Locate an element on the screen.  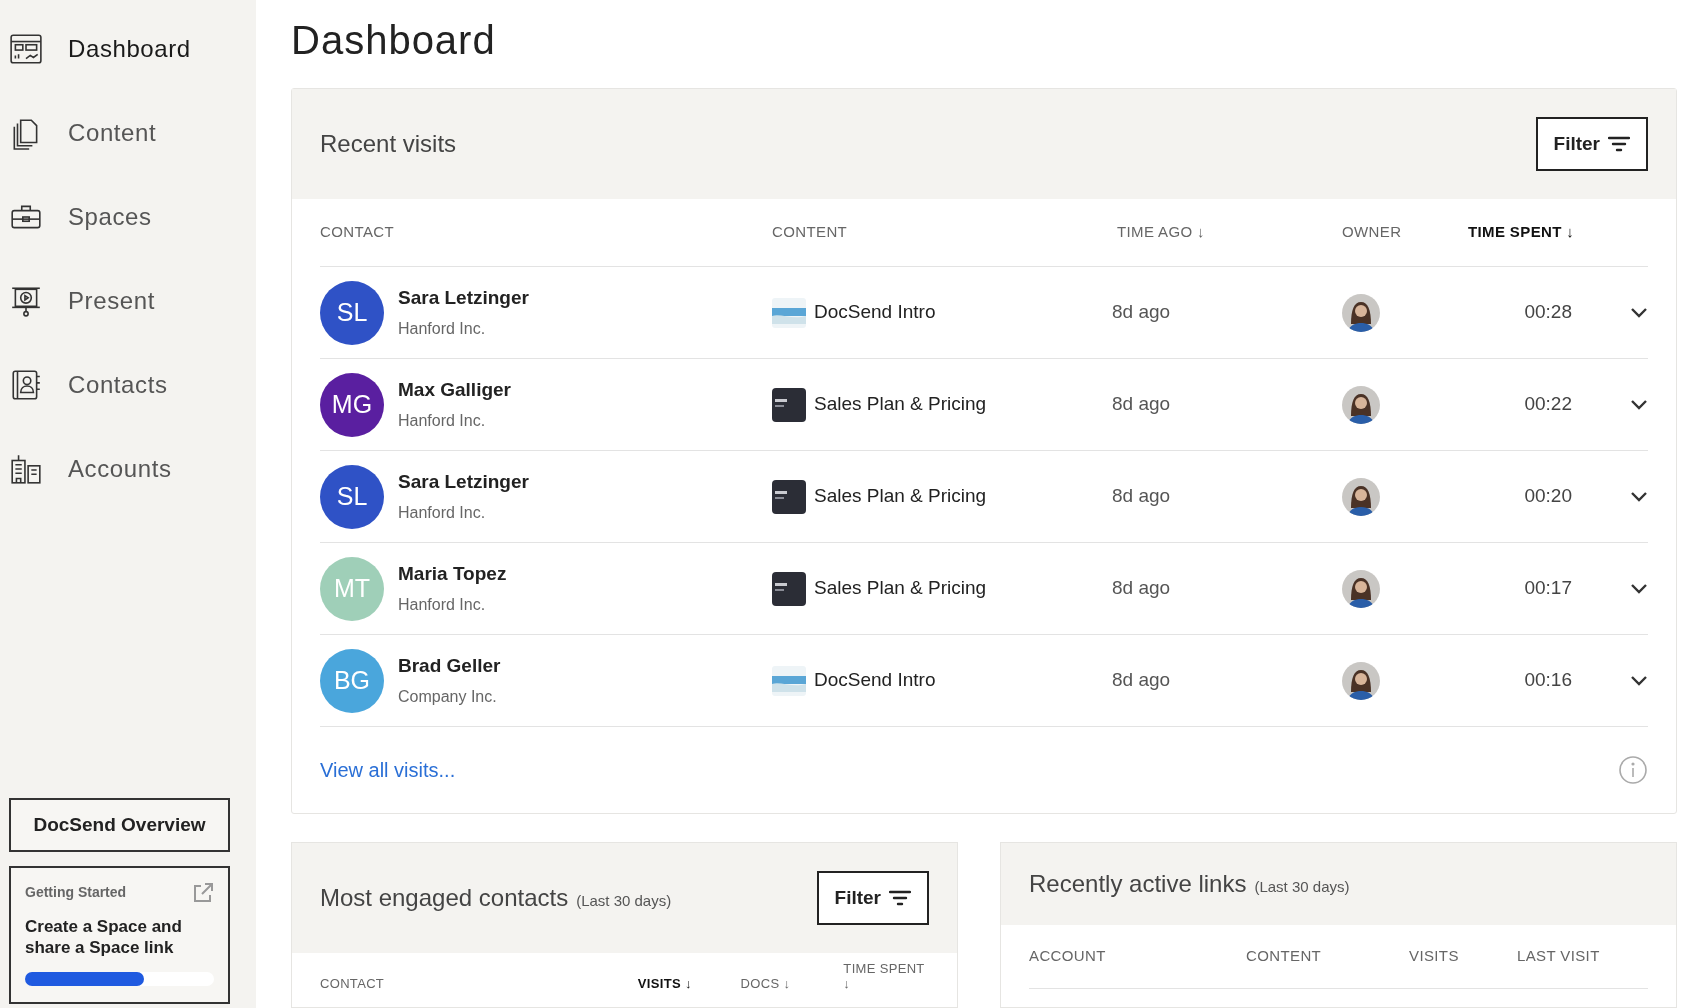
column-header: DOCS ↓ is located at coordinates (792, 983).